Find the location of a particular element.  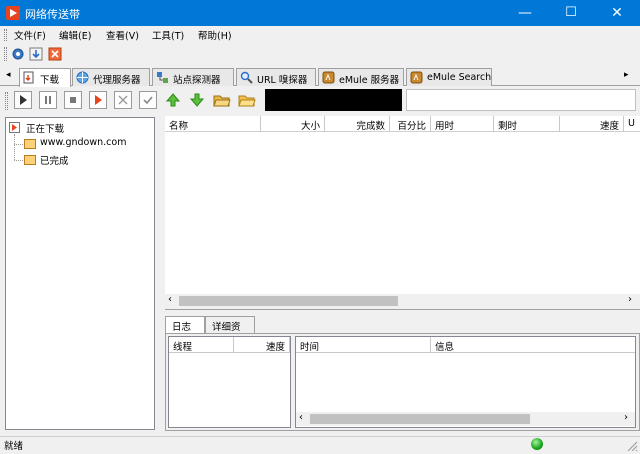

pause-button is located at coordinates (48, 100).